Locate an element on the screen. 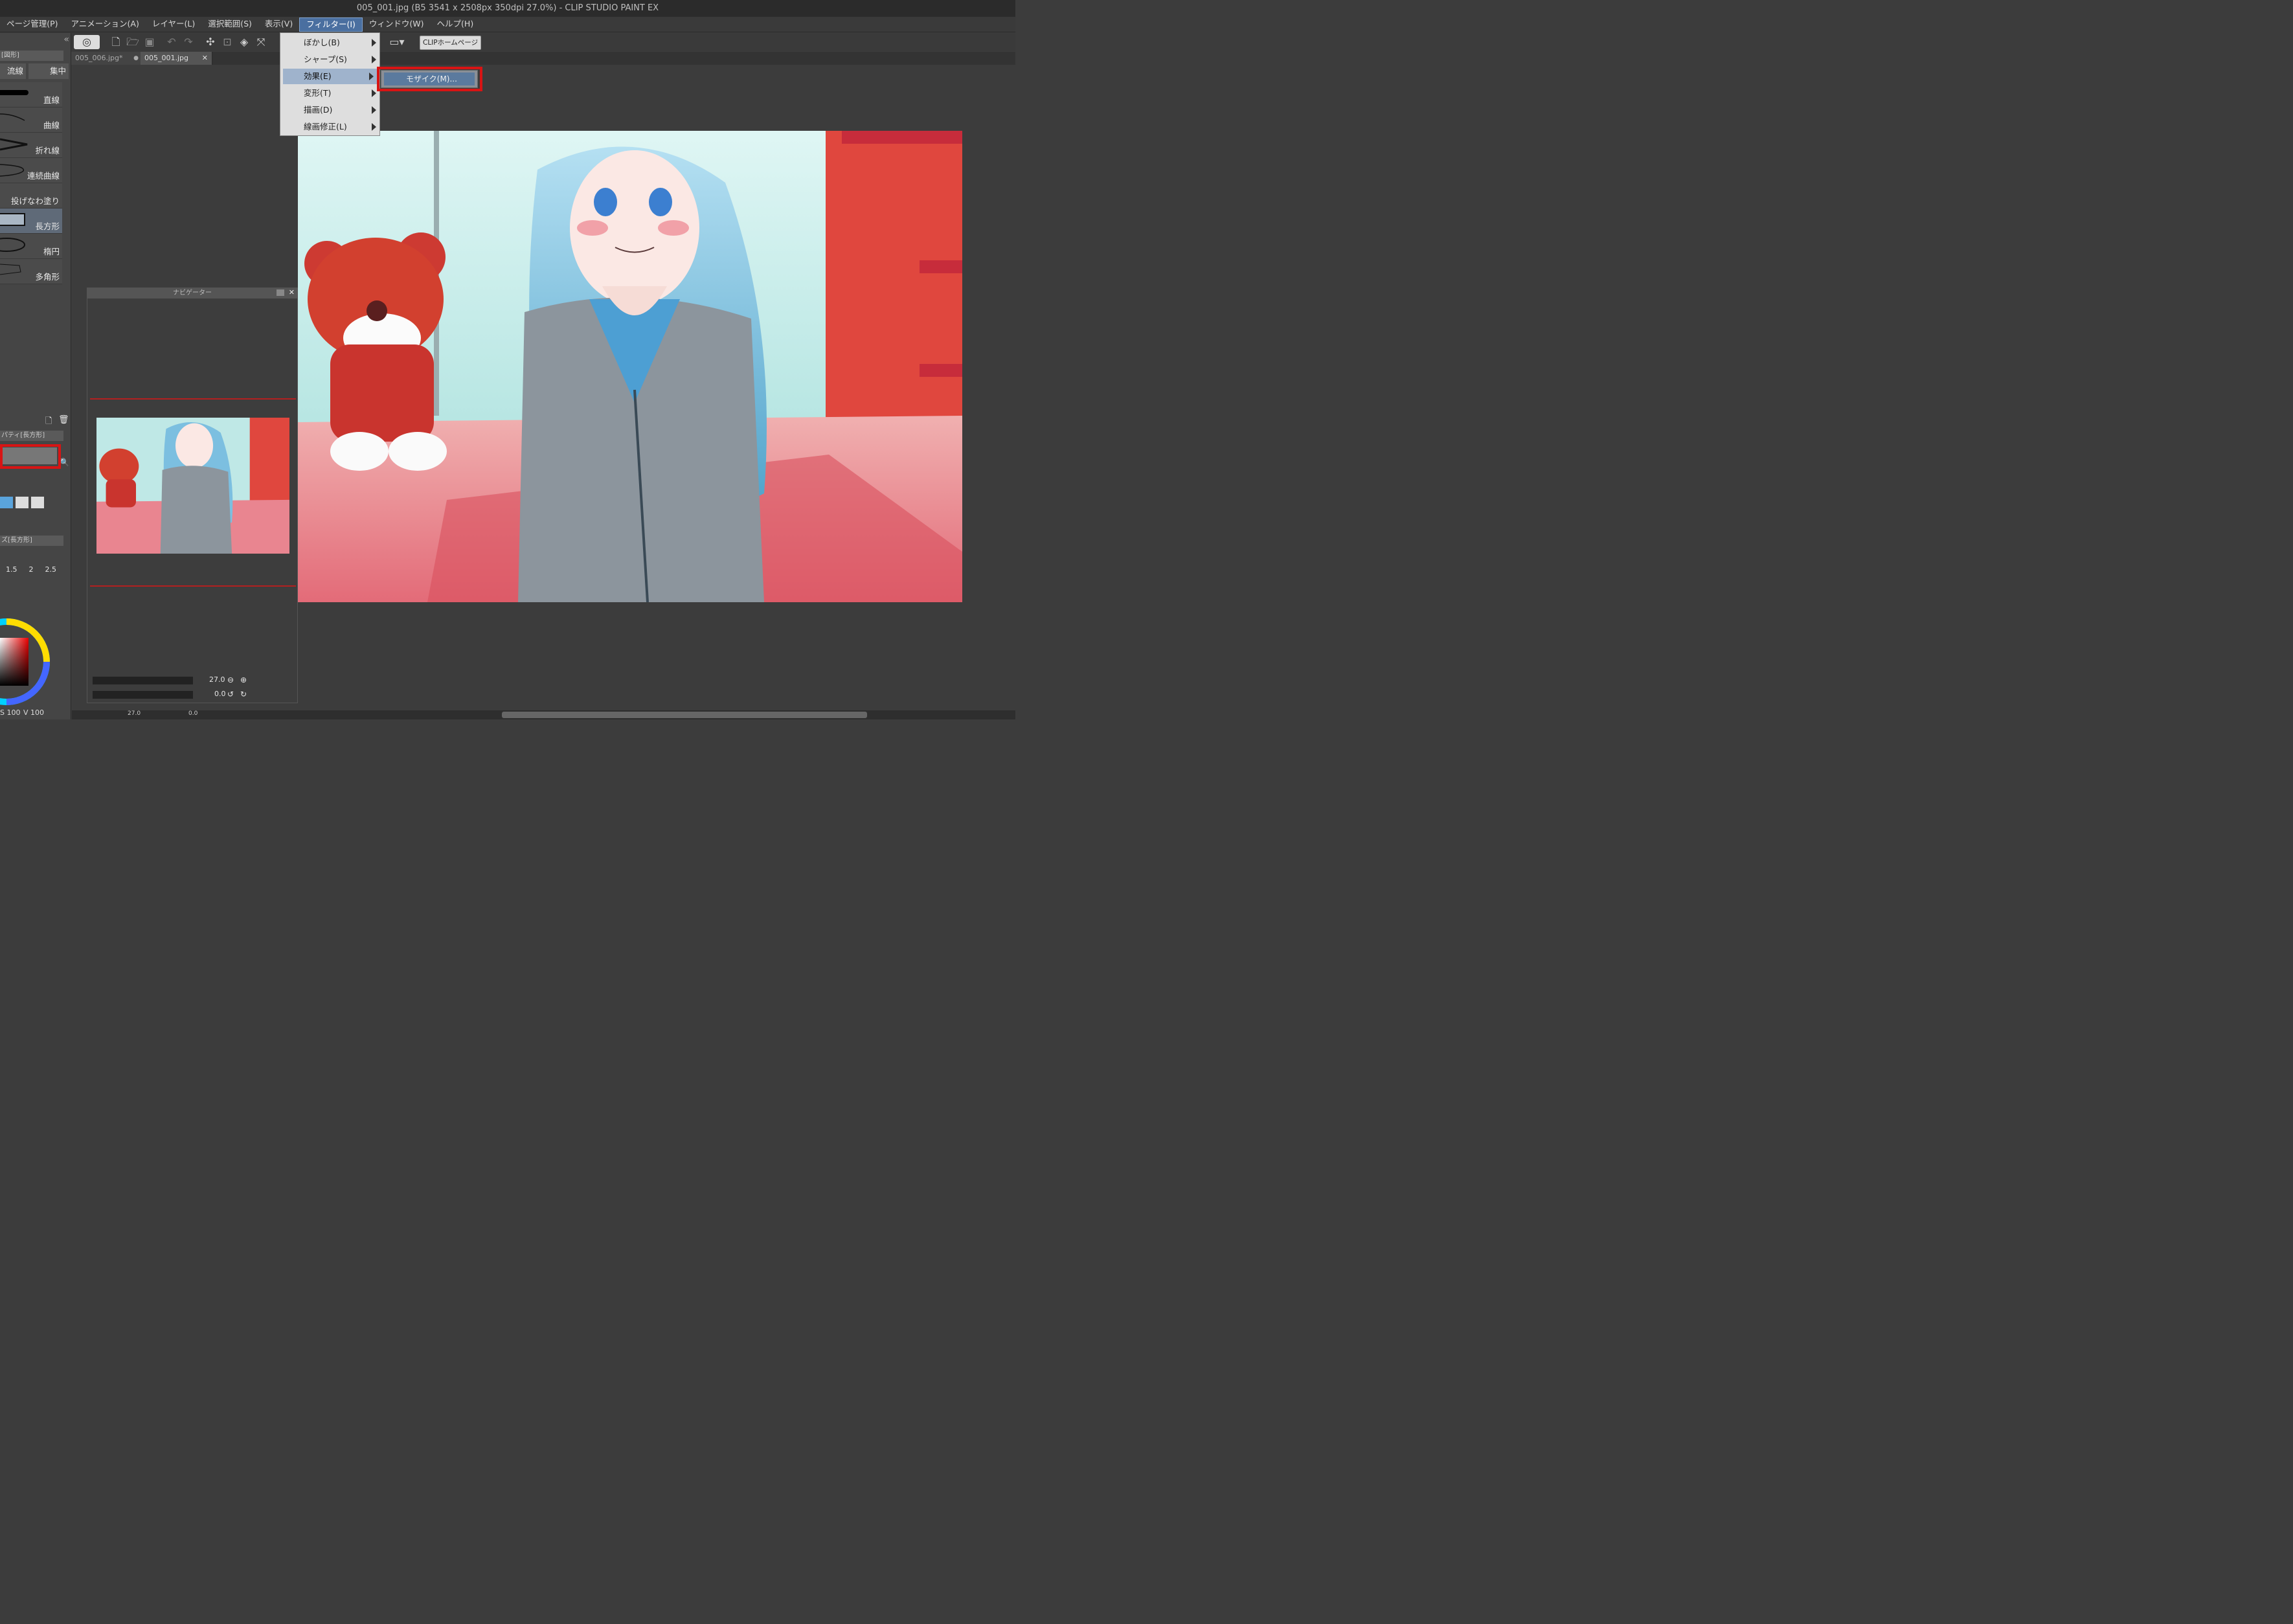 This screenshot has height=1624, width=2293. navigator-thumbnail is located at coordinates (192, 486).